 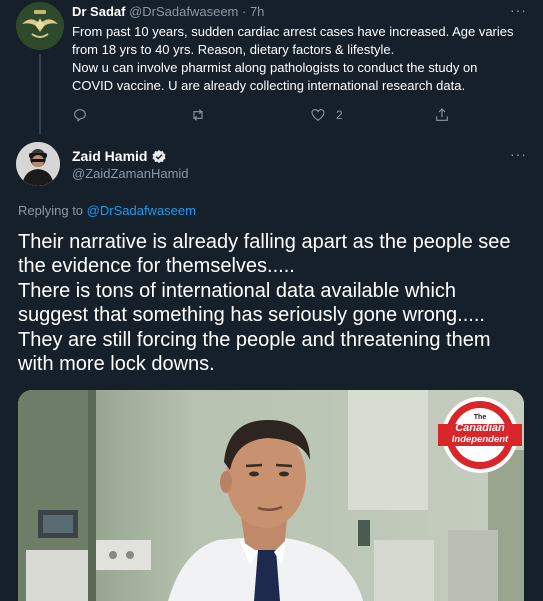 I want to click on parent-tweet-header: Dr Sadaf @DrSadafwaseem · 7h, so click(x=168, y=12).